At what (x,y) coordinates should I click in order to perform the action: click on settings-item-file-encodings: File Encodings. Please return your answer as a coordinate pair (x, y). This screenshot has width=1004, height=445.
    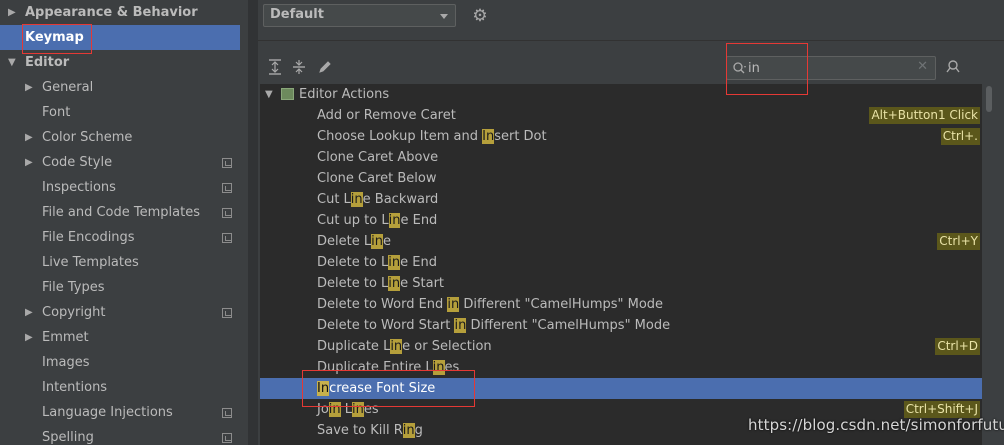
    Looking at the image, I should click on (124, 237).